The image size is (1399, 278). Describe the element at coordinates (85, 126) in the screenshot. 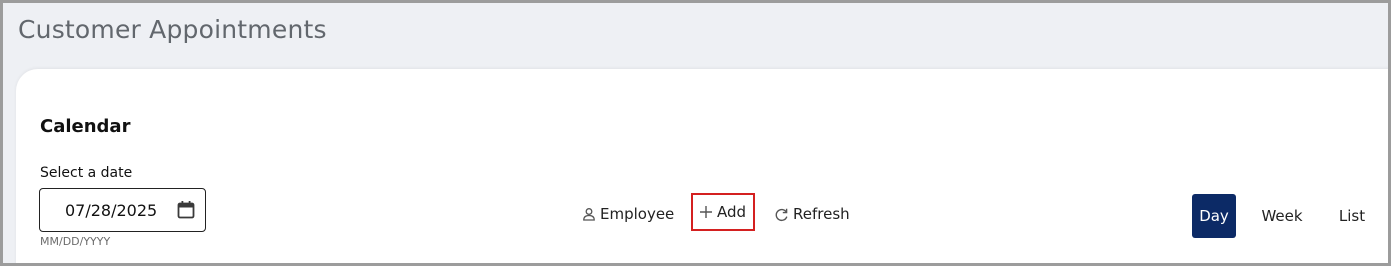

I see `calendar-heading: Calendar` at that location.